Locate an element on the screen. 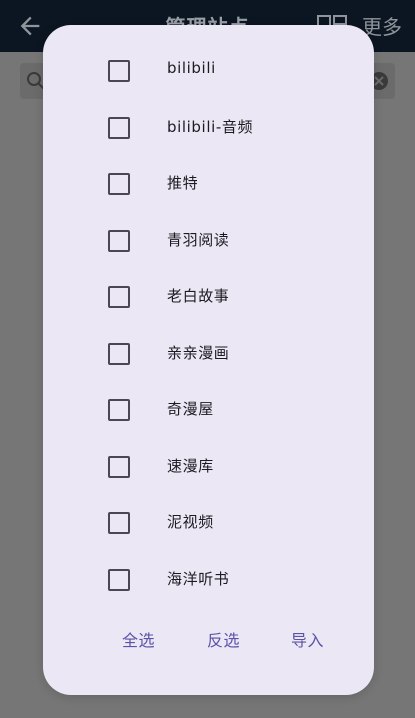 This screenshot has width=415, height=718. option-label: 泥视频 is located at coordinates (190, 522).